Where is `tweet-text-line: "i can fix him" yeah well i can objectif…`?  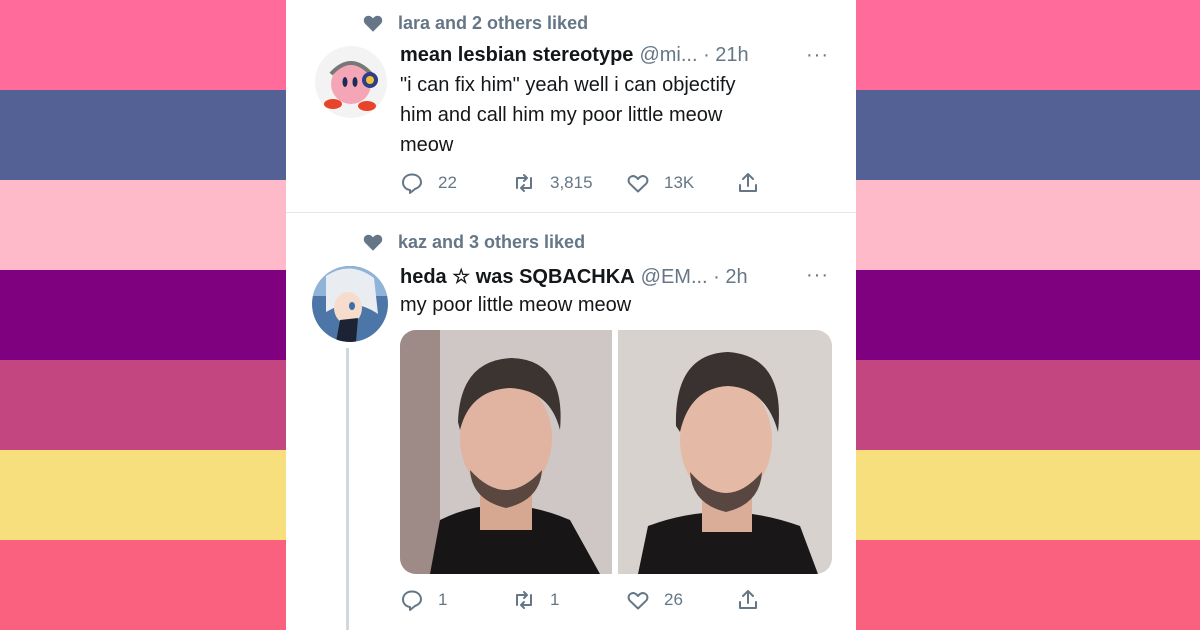
tweet-text-line: "i can fix him" yeah well i can objectif… is located at coordinates (568, 85).